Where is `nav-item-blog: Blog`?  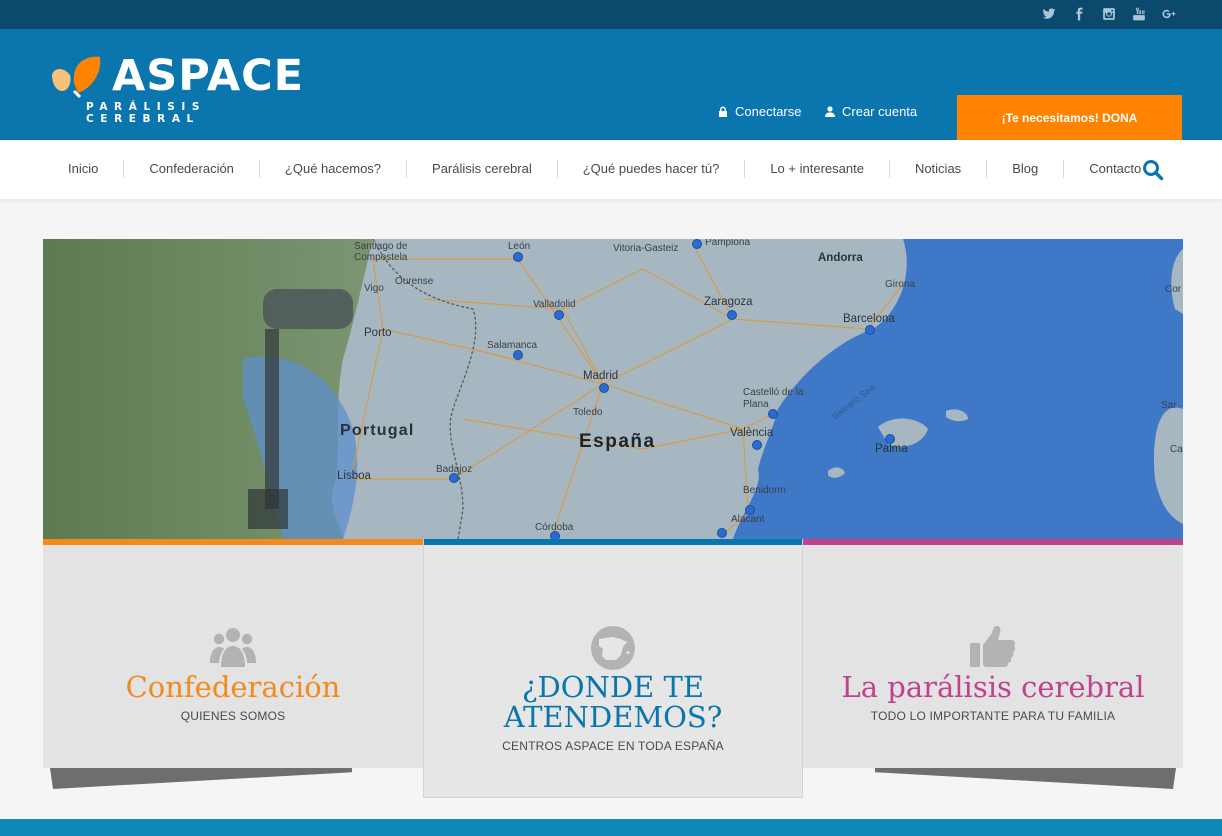
nav-item-blog: Blog is located at coordinates (1024, 169).